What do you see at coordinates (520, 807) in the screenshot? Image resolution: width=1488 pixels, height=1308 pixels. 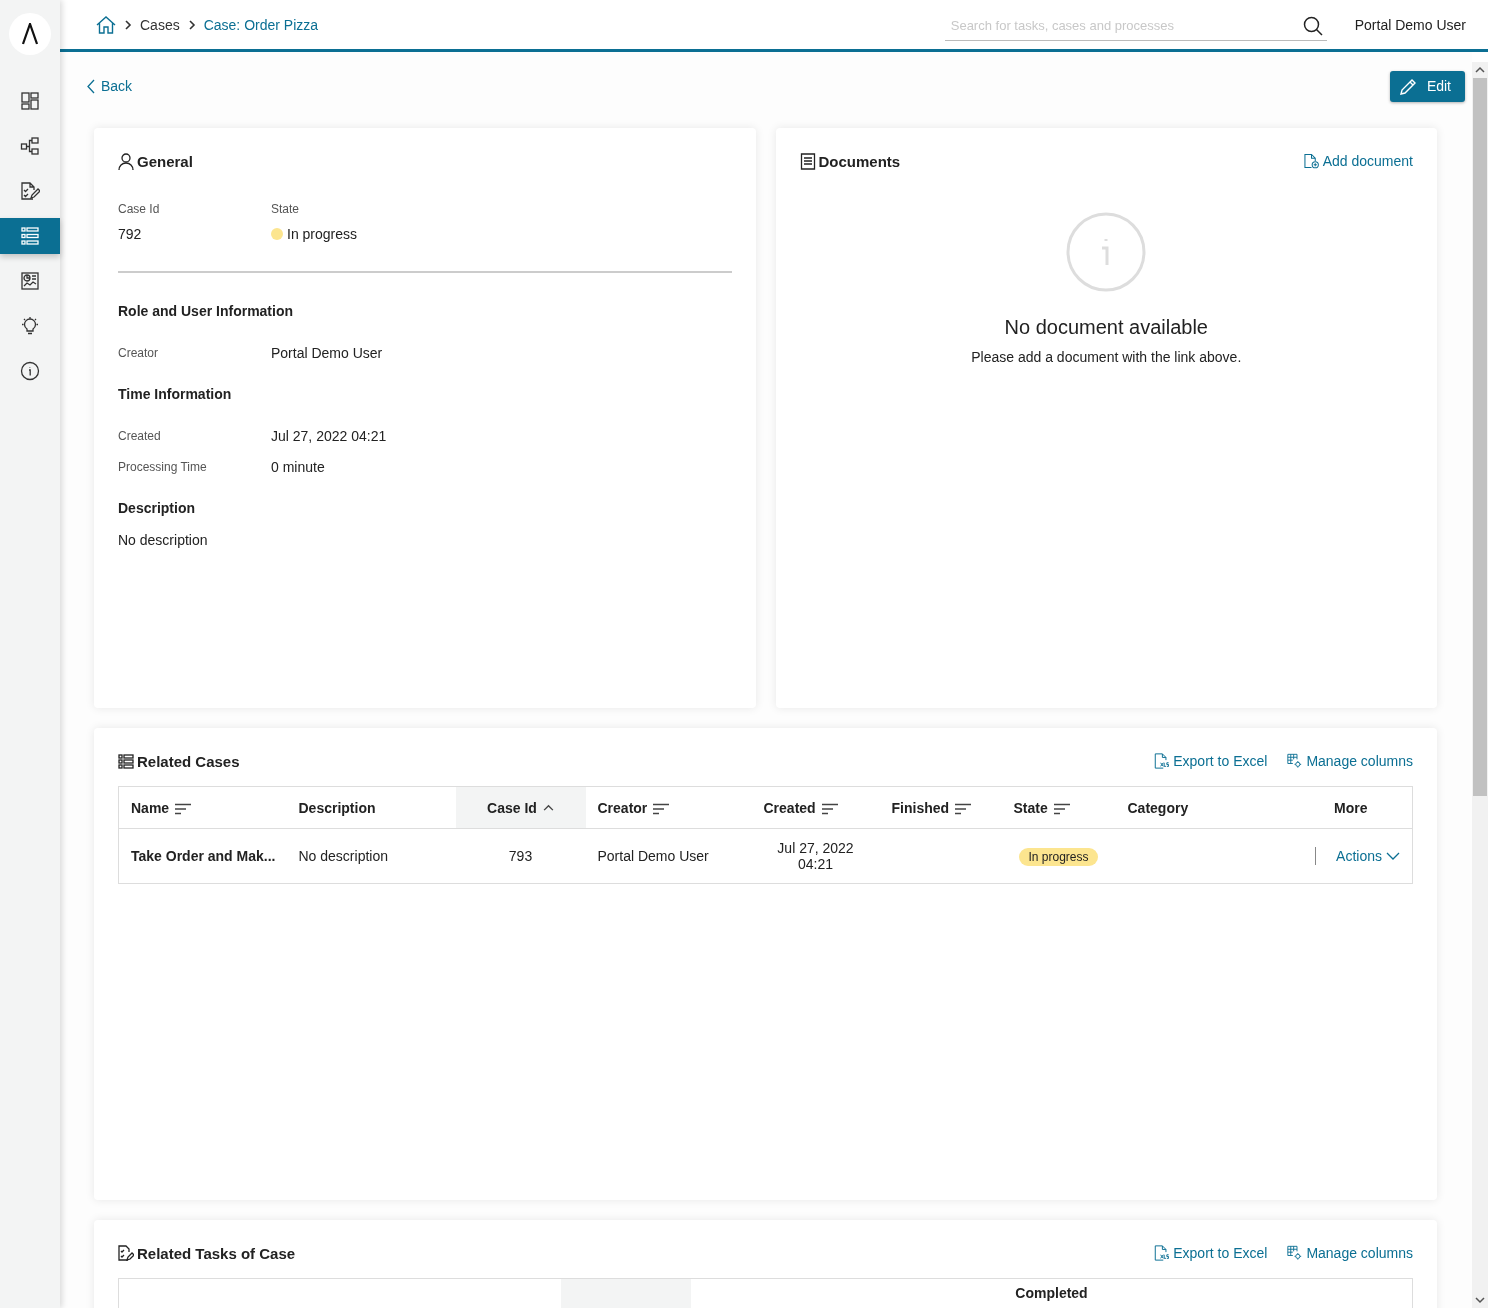 I see `column-header: Case Id` at bounding box center [520, 807].